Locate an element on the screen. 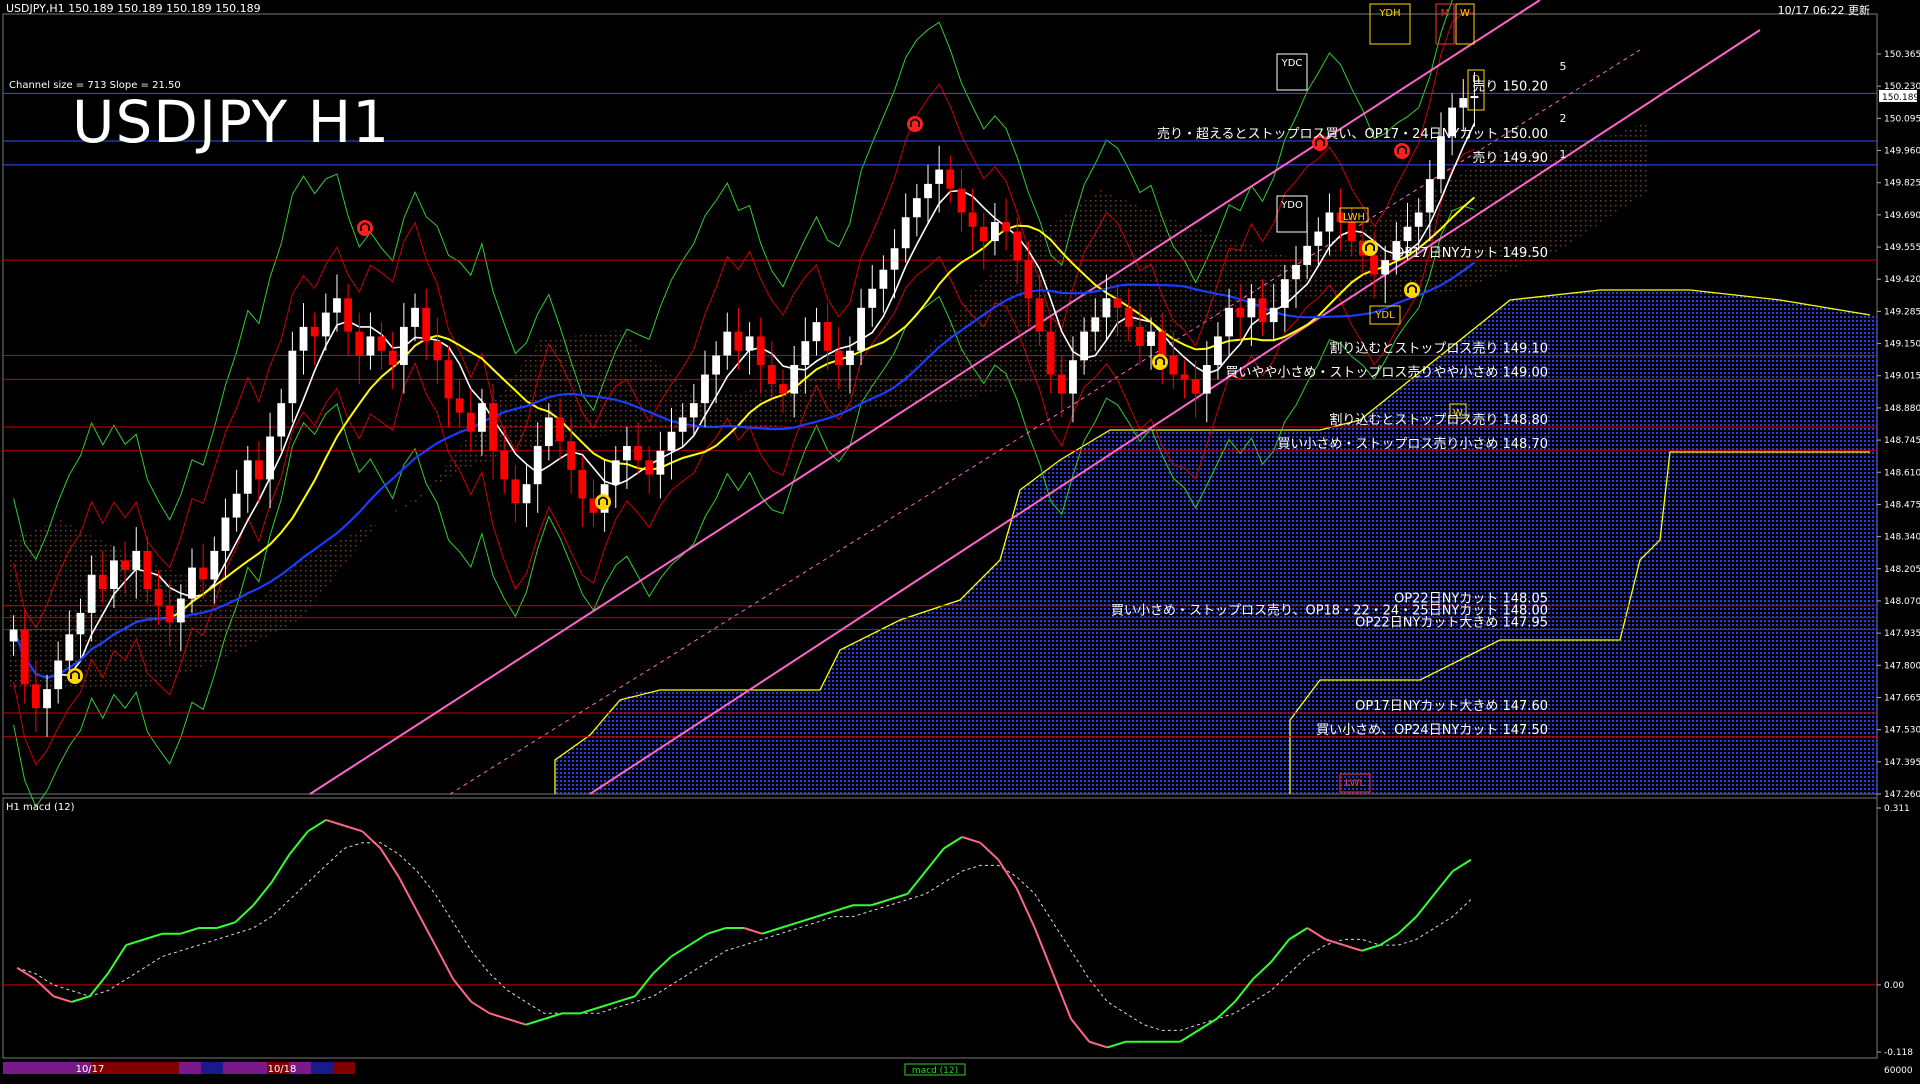 Image resolution: width=1920 pixels, height=1084 pixels. price-tick-label: 150.365 is located at coordinates (1902, 55).